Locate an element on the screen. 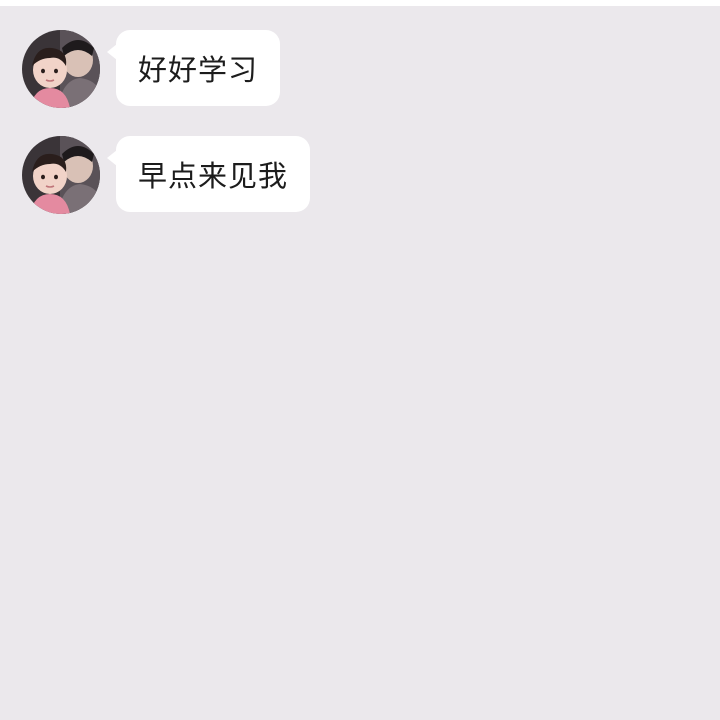  message-row: 好好学习 is located at coordinates (151, 69).